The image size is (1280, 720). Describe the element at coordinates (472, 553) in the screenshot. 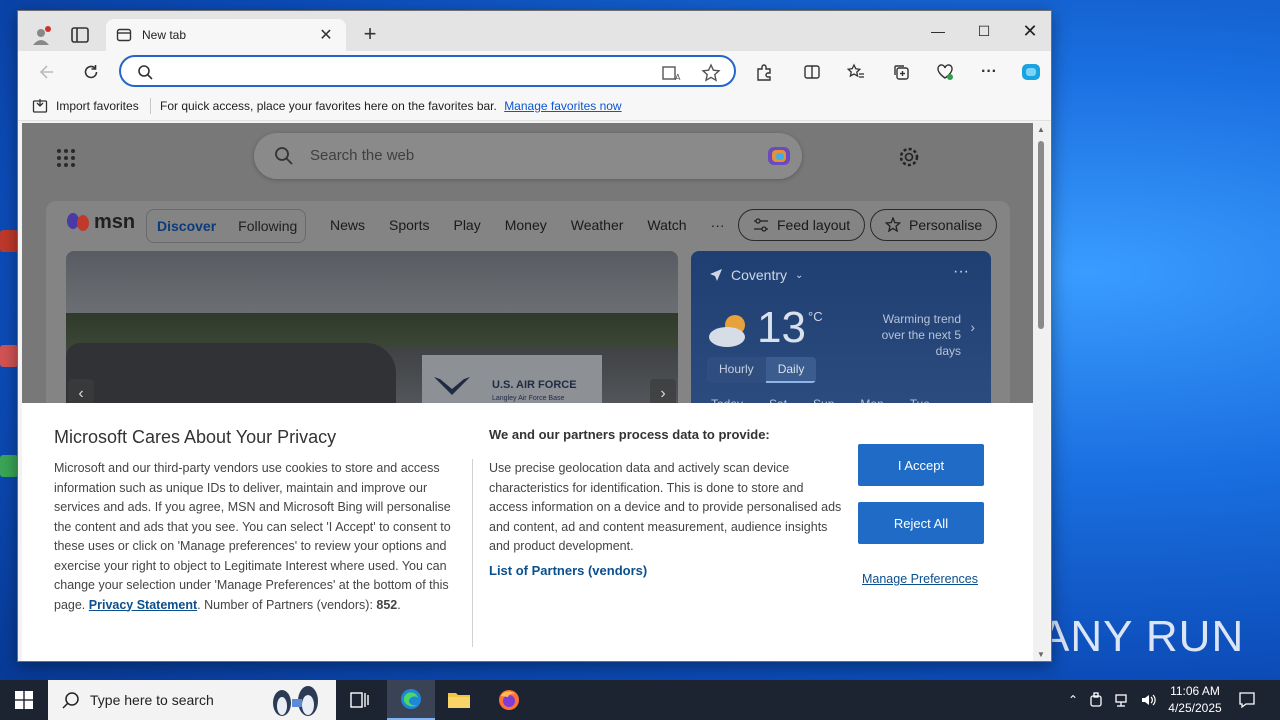

I see `privacy-divider` at that location.